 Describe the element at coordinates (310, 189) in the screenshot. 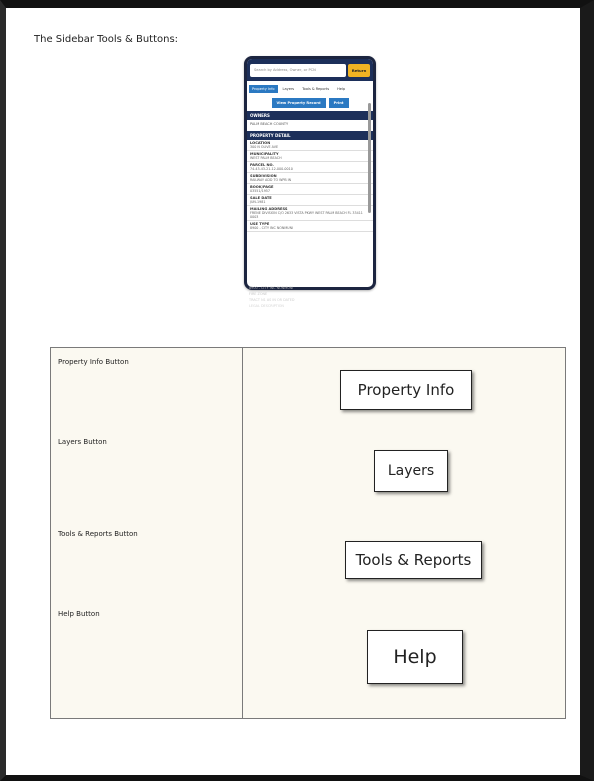

I see `property-field: BOOK/PAGE 03551/1957` at that location.